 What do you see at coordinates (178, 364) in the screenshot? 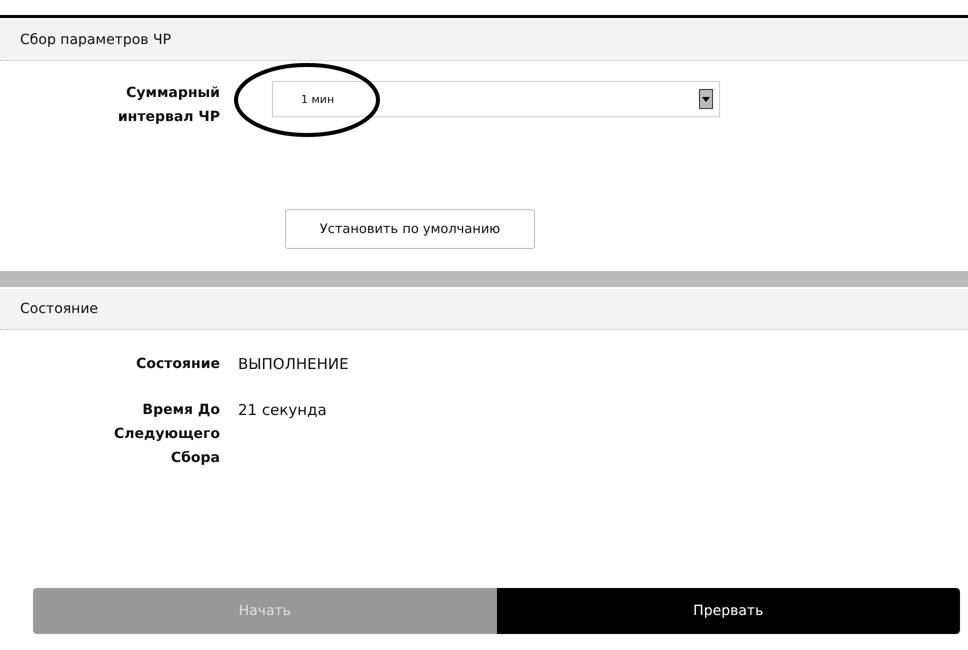
I see `status-label: Состояние` at bounding box center [178, 364].